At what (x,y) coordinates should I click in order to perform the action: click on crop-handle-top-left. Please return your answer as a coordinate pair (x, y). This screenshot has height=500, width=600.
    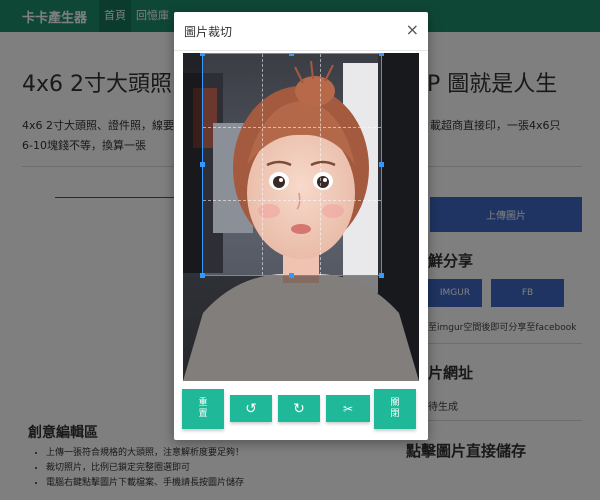
    Looking at the image, I should click on (202, 54).